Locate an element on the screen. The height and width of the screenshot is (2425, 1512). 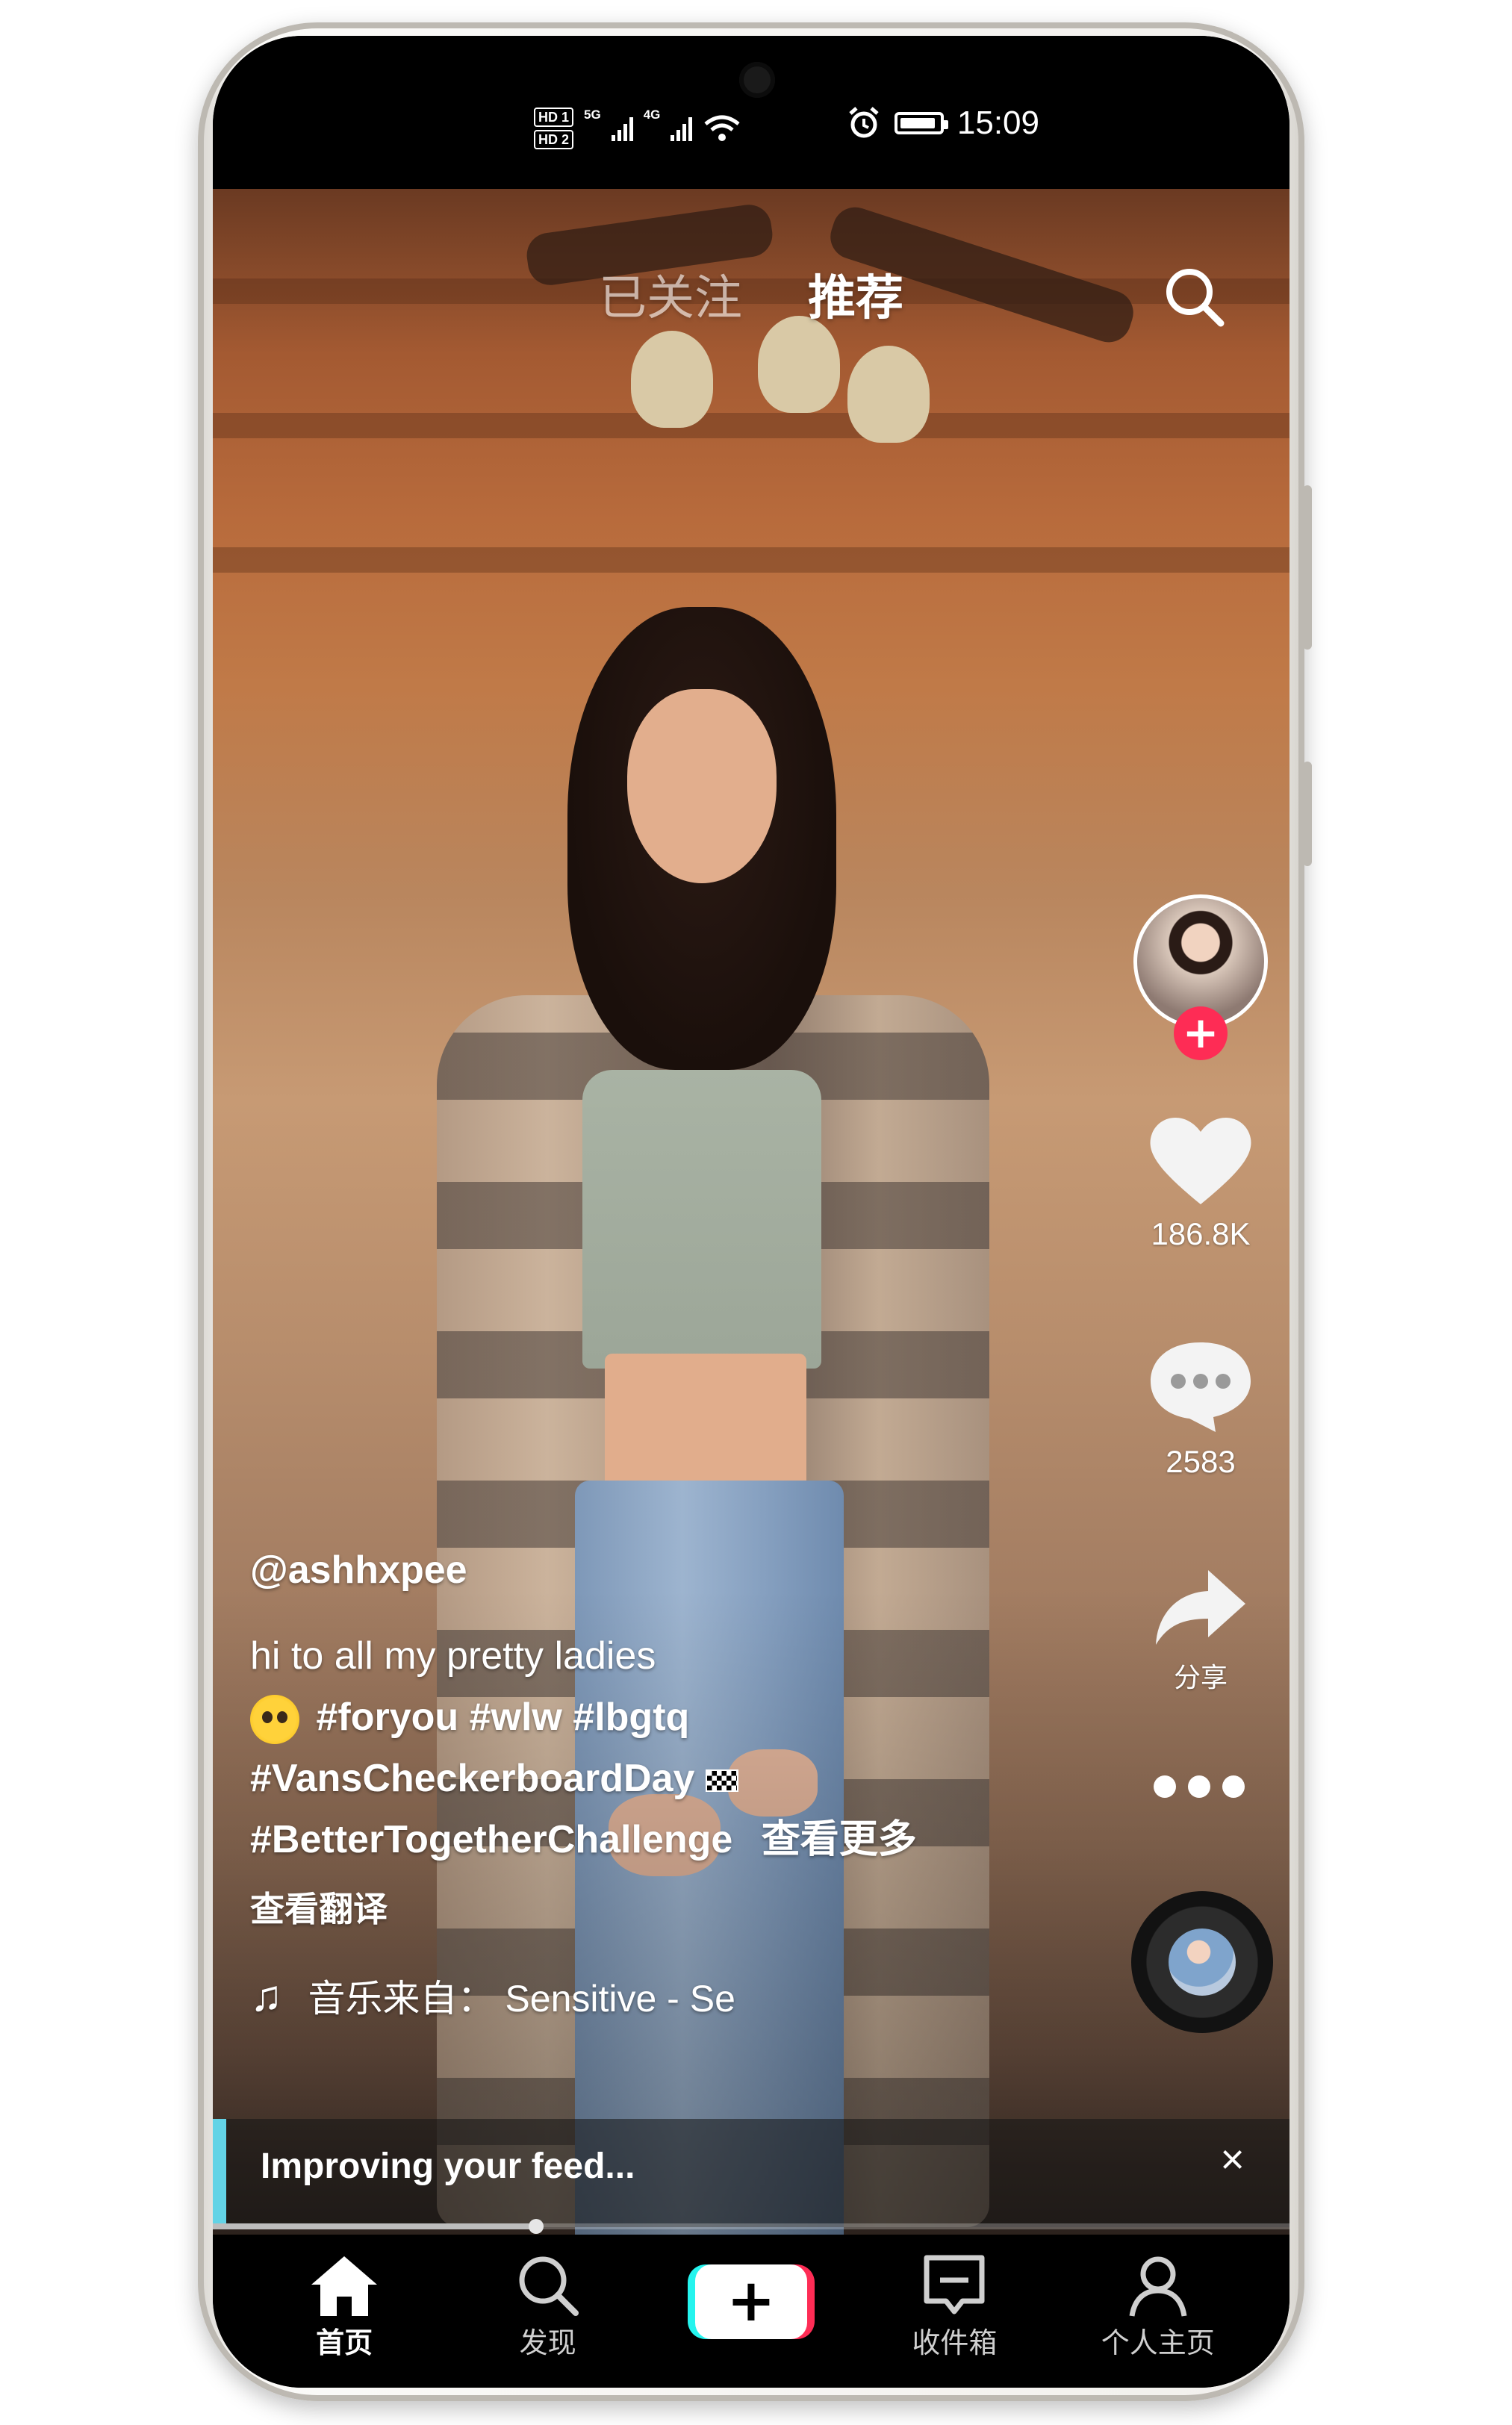
nav-profile: 个人主页 is located at coordinates (1158, 2298).